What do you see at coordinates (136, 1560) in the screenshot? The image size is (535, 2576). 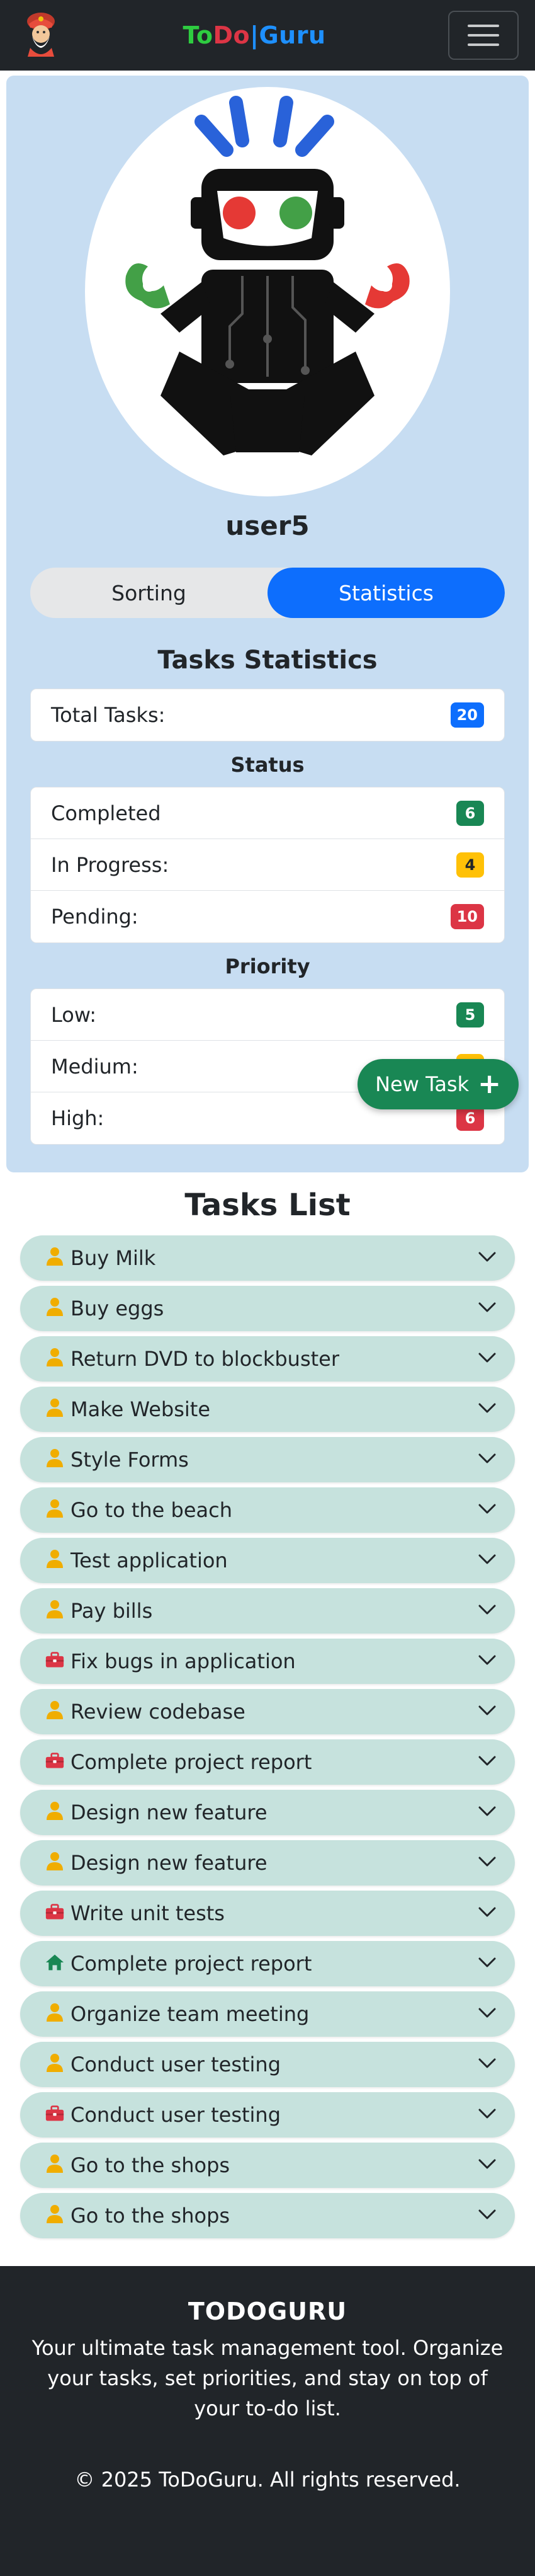 I see `task-item-left: Test application` at bounding box center [136, 1560].